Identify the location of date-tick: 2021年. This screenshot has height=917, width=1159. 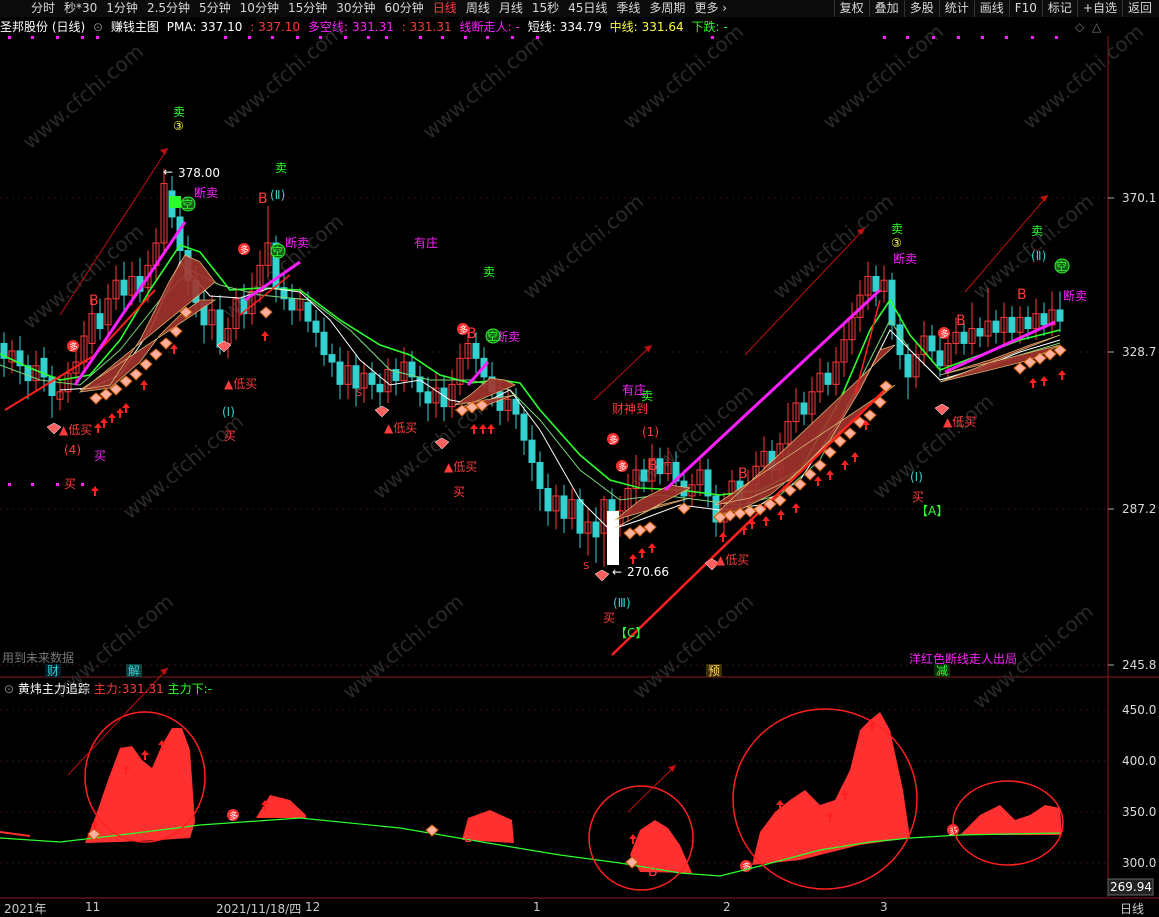
(25, 909).